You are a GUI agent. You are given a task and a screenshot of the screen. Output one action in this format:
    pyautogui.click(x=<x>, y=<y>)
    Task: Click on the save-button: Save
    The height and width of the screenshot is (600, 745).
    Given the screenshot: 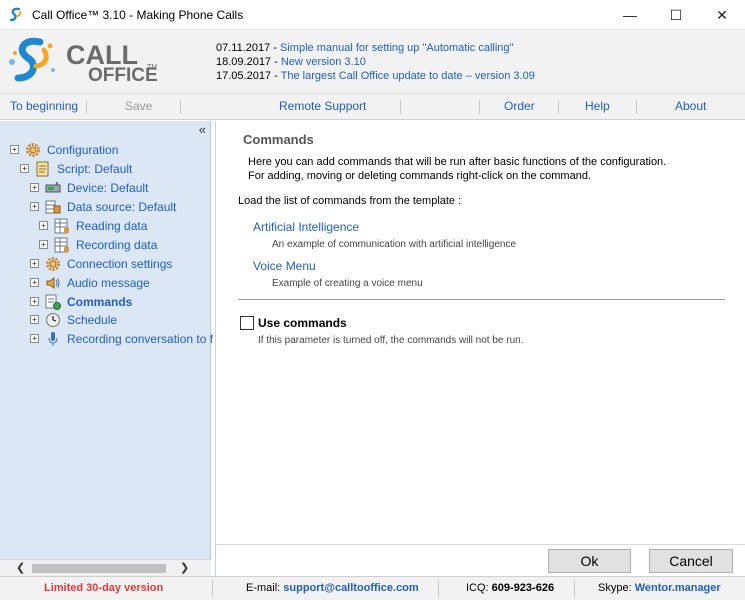 What is the action you would take?
    pyautogui.click(x=138, y=106)
    